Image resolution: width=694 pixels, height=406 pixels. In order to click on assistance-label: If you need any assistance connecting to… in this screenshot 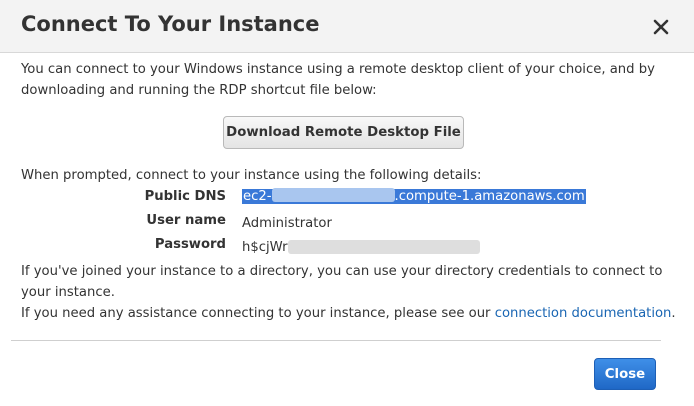, I will do `click(256, 313)`.